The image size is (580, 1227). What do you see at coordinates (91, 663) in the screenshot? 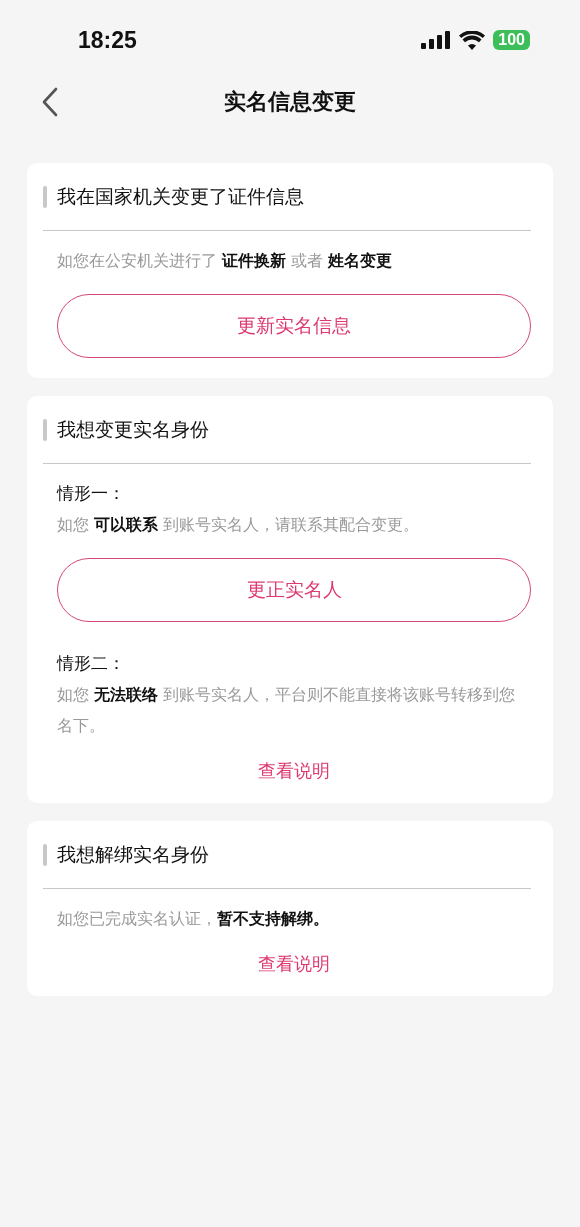
I see `case-label: 情形二：` at bounding box center [91, 663].